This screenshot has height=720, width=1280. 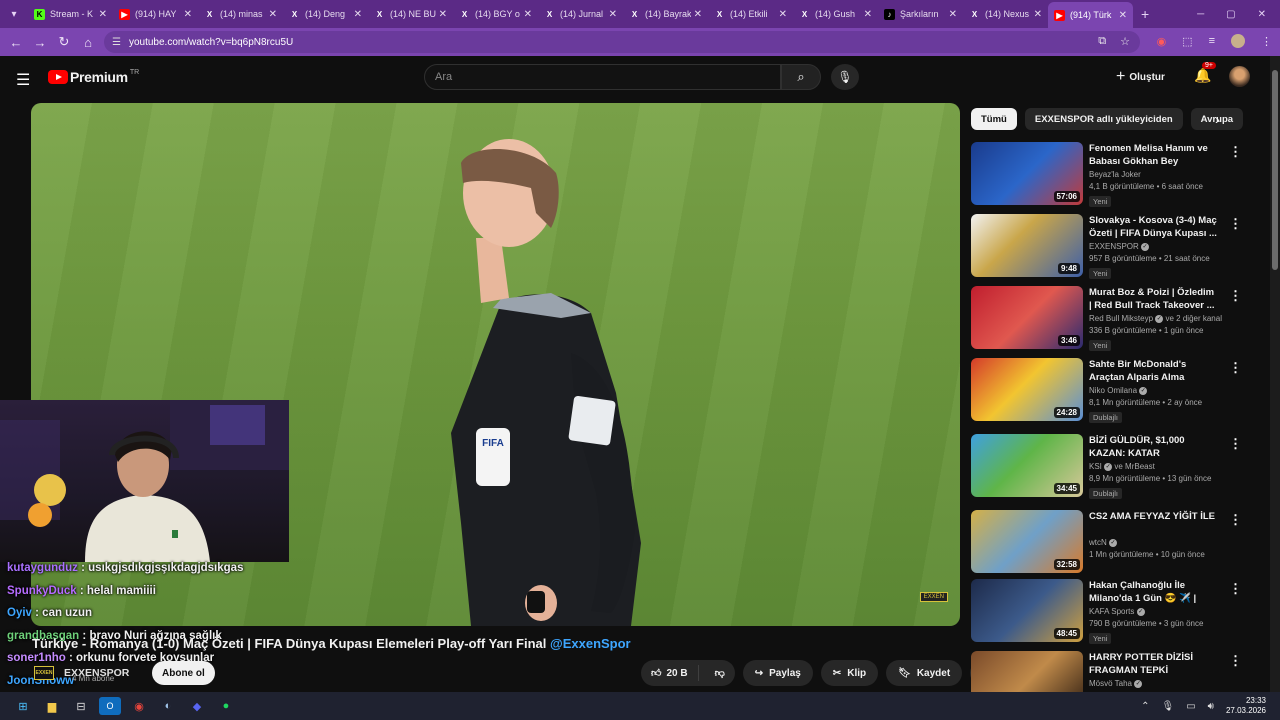 I want to click on reco-channel: Mösvö Taha, so click(x=1110, y=683).